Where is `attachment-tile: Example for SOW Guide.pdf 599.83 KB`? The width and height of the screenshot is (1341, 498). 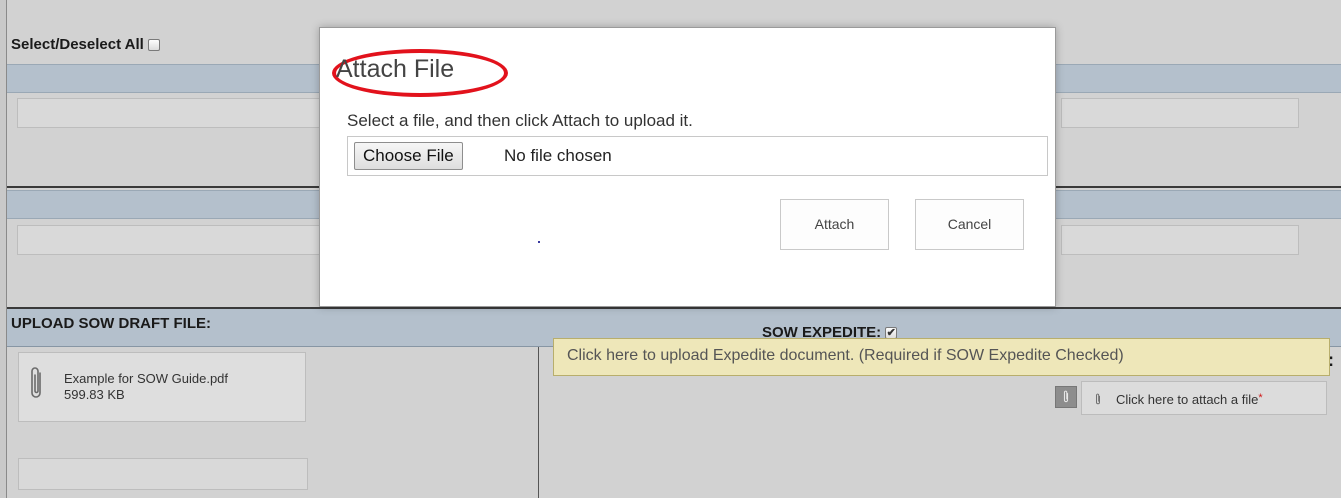
attachment-tile: Example for SOW Guide.pdf 599.83 KB is located at coordinates (162, 387).